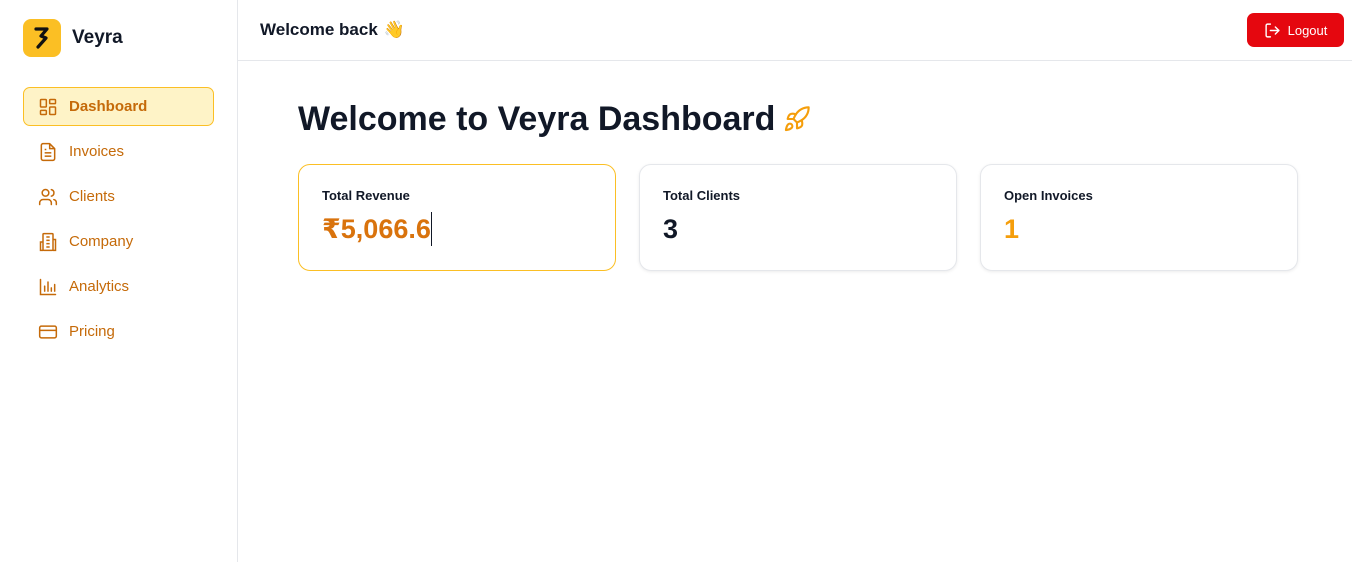 The height and width of the screenshot is (562, 1352). Describe the element at coordinates (48, 331) in the screenshot. I see `credit-card-icon` at that location.